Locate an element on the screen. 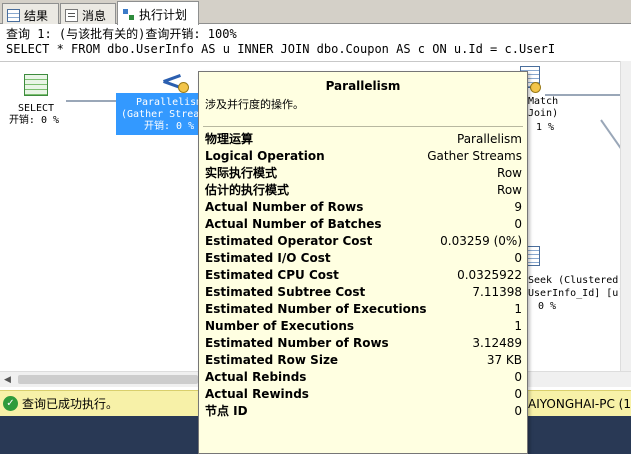 The width and height of the screenshot is (631, 454). tooltip-property-label: 估计的执行模式 is located at coordinates (247, 190).